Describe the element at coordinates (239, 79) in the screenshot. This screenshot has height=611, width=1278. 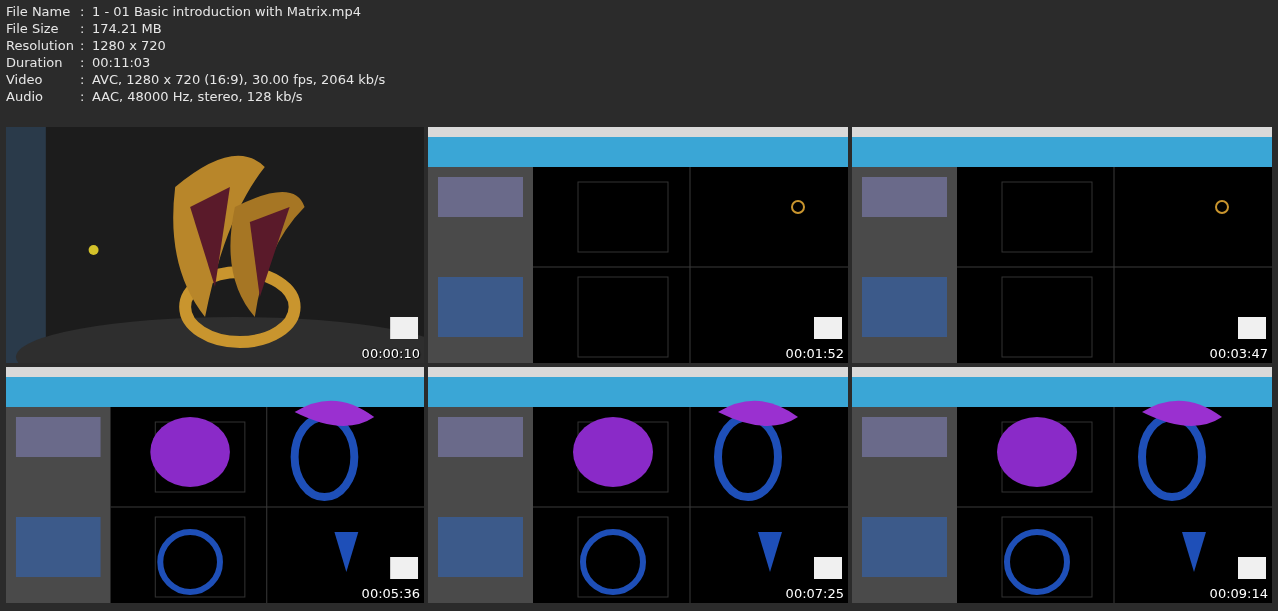
I see `info-value: AVC, 1280 x 720 (16:9), 30.00 fps, 2064 kb/s` at that location.